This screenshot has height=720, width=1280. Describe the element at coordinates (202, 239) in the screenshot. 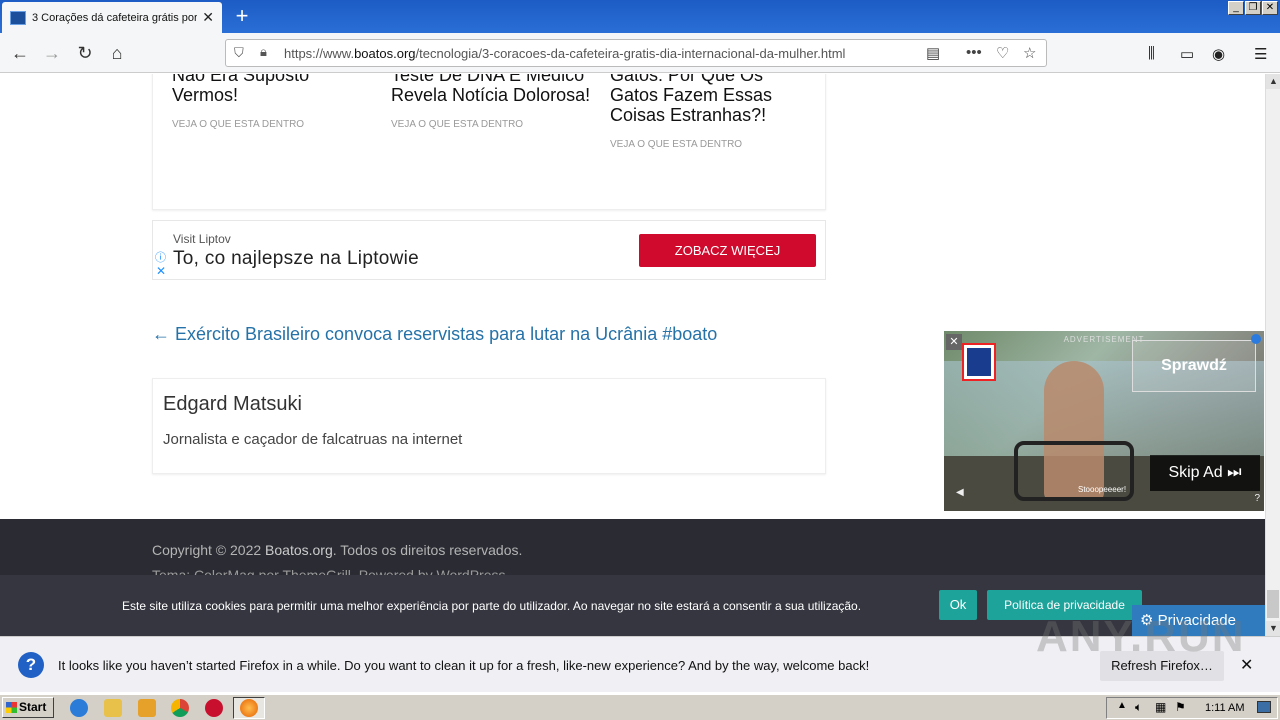

I see `ad-sponsor: Visit Liptov` at that location.